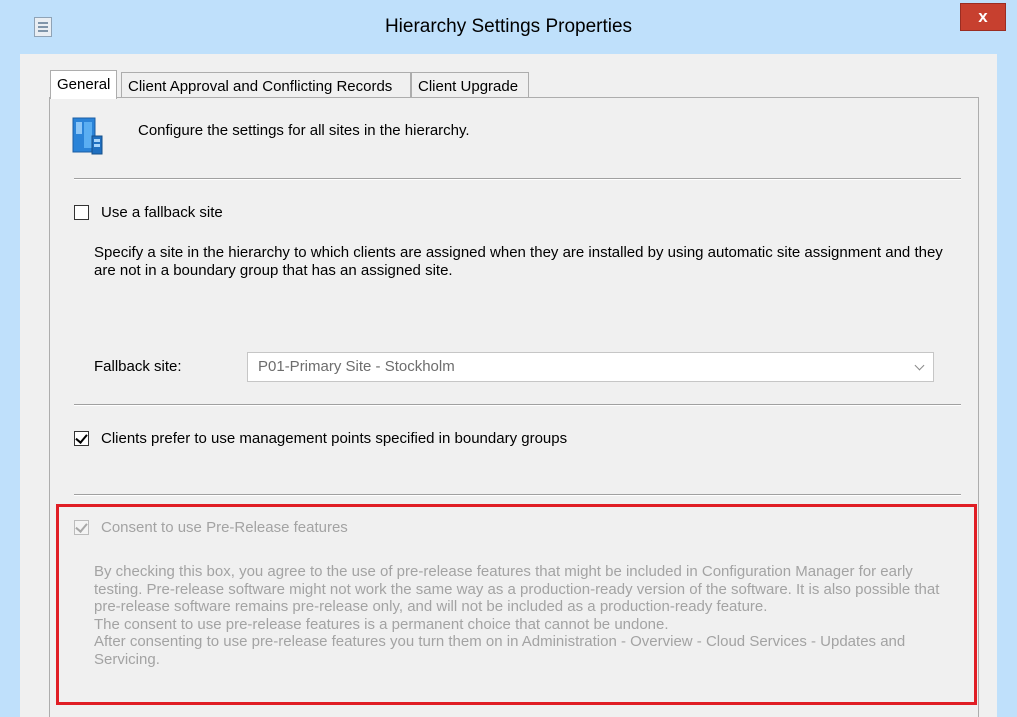 Image resolution: width=1017 pixels, height=717 pixels. What do you see at coordinates (919, 365) in the screenshot?
I see `chevron-down-icon` at bounding box center [919, 365].